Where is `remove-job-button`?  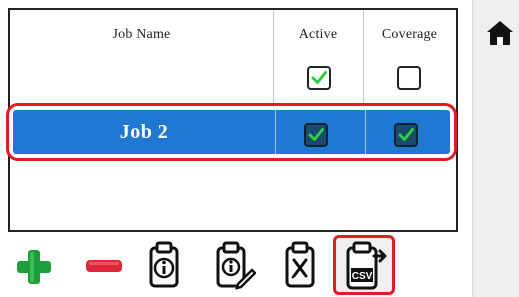
remove-job-button is located at coordinates (104, 266).